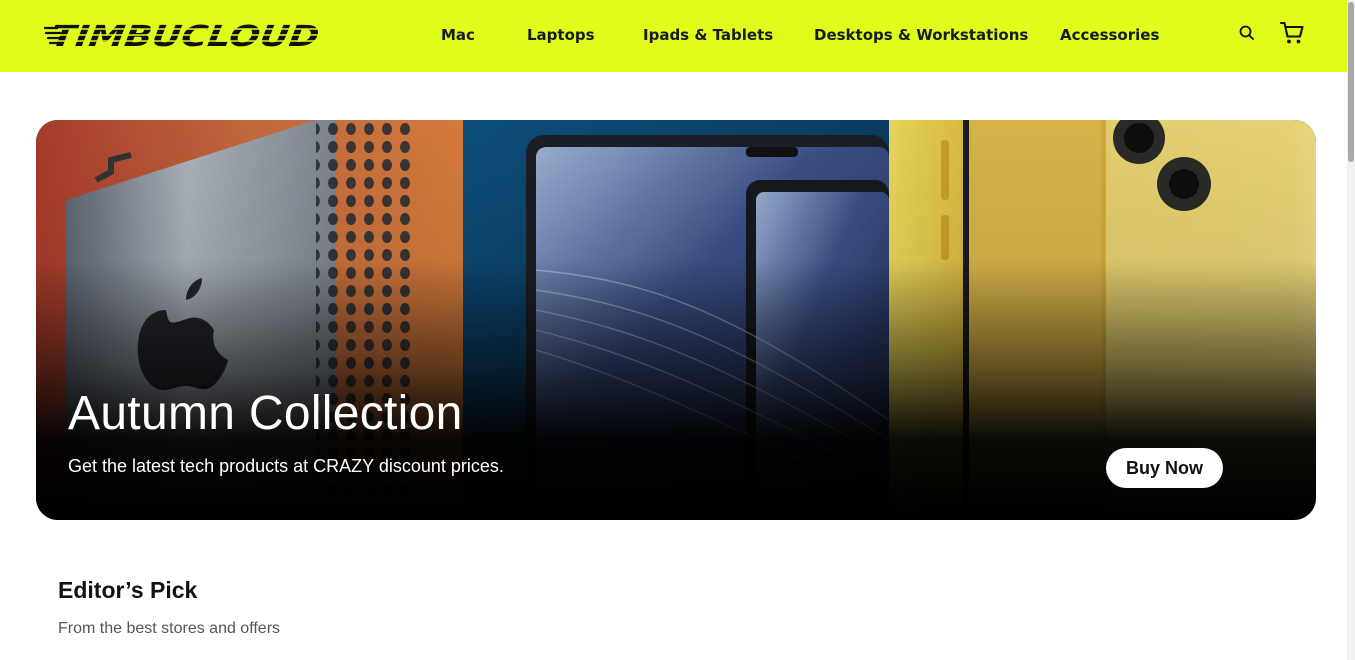 The image size is (1355, 660). What do you see at coordinates (561, 35) in the screenshot?
I see `nav-item-laptops: Laptops` at bounding box center [561, 35].